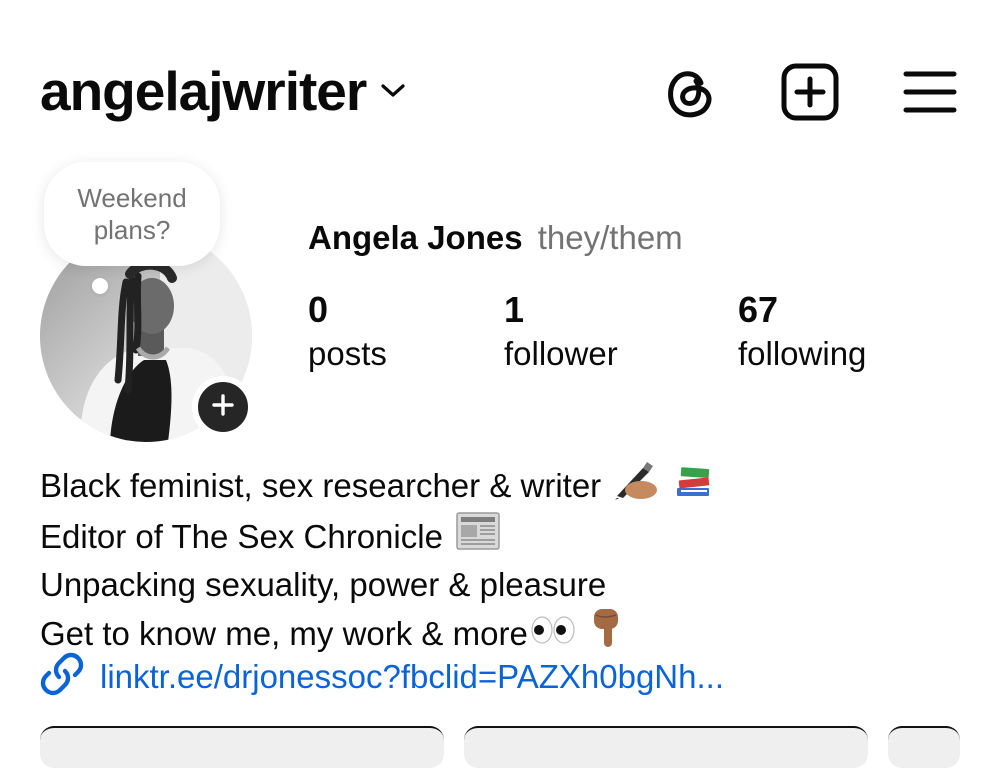 The width and height of the screenshot is (1000, 768). What do you see at coordinates (393, 93) in the screenshot?
I see `chevron-down-icon` at bounding box center [393, 93].